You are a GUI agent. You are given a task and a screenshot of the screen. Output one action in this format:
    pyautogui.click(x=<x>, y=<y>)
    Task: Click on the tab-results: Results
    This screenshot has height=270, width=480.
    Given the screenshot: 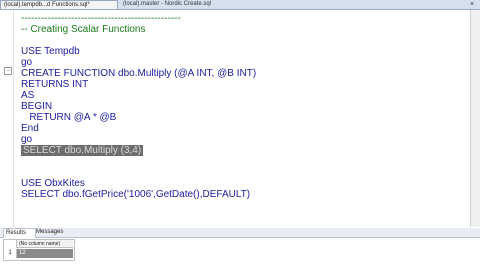 What is the action you would take?
    pyautogui.click(x=19, y=233)
    